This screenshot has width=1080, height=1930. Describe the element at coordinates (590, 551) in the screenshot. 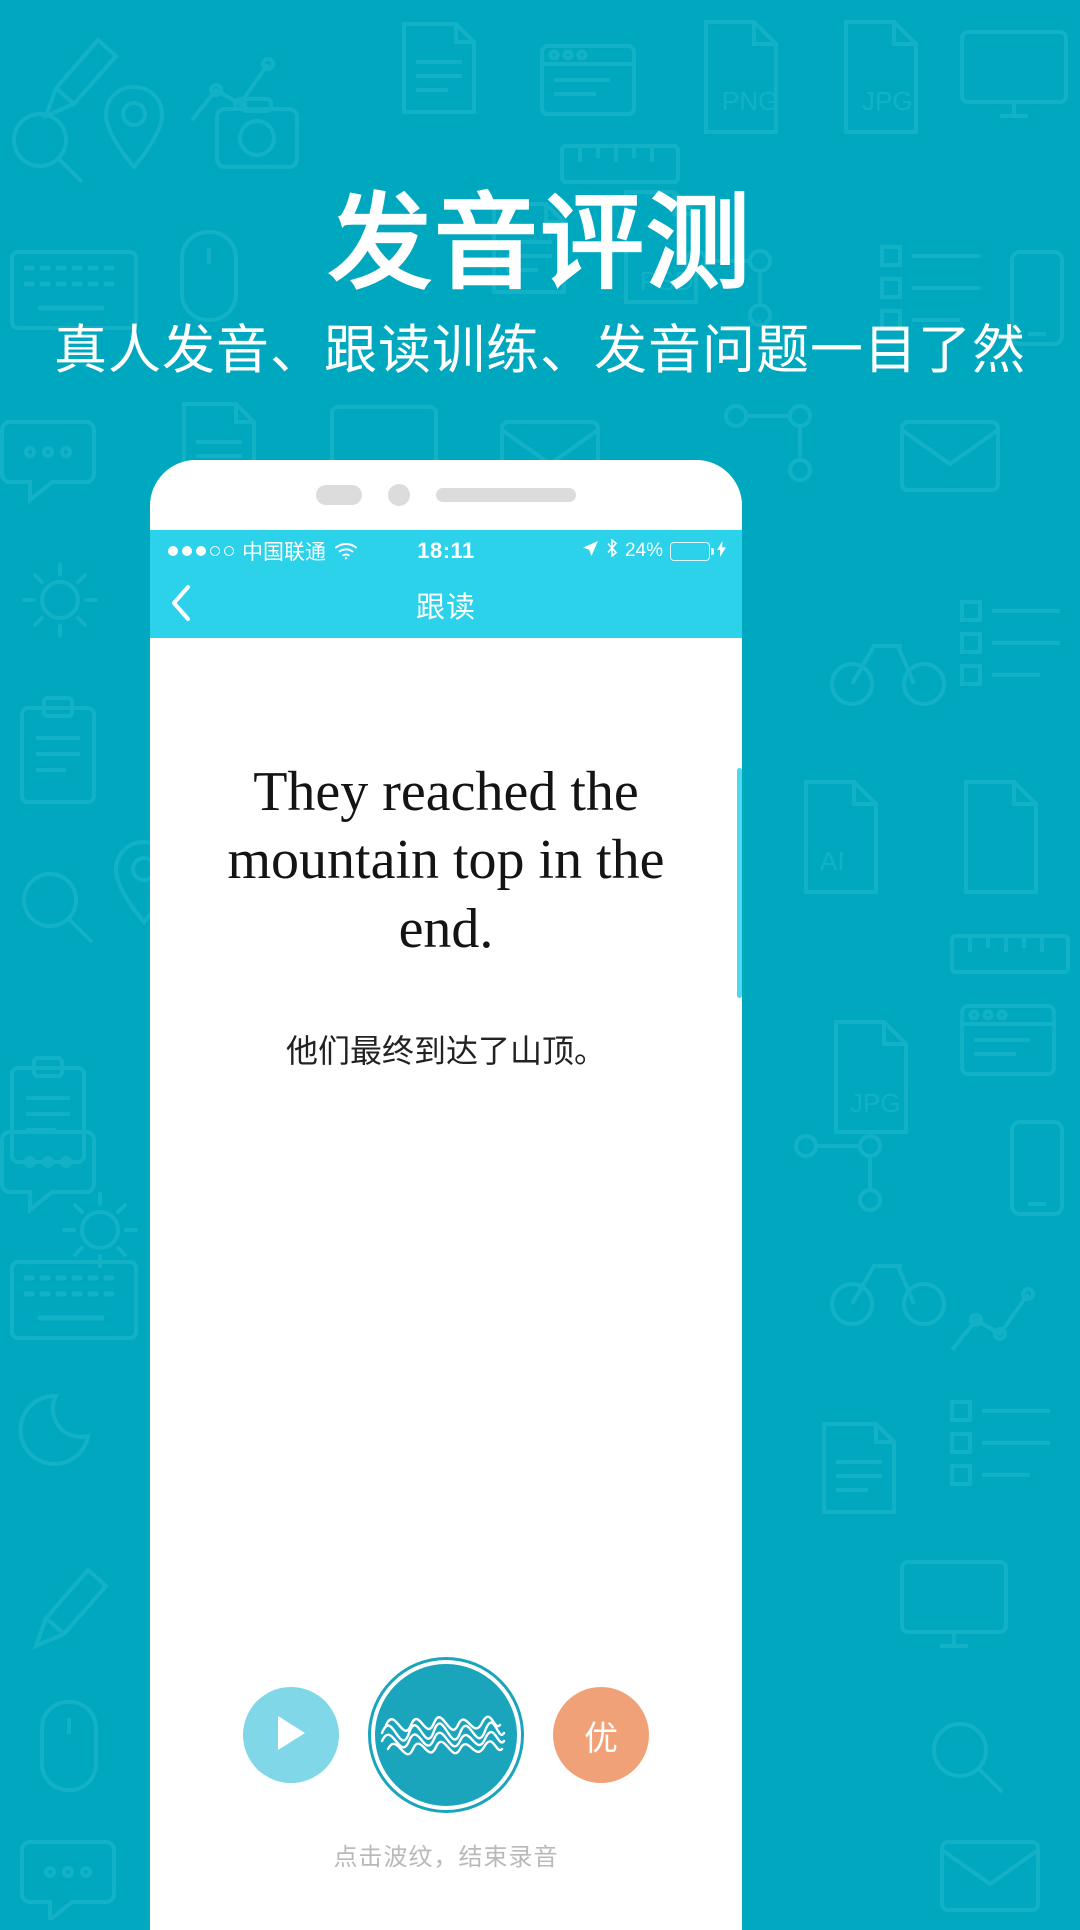

I see `location-arrow-icon` at that location.